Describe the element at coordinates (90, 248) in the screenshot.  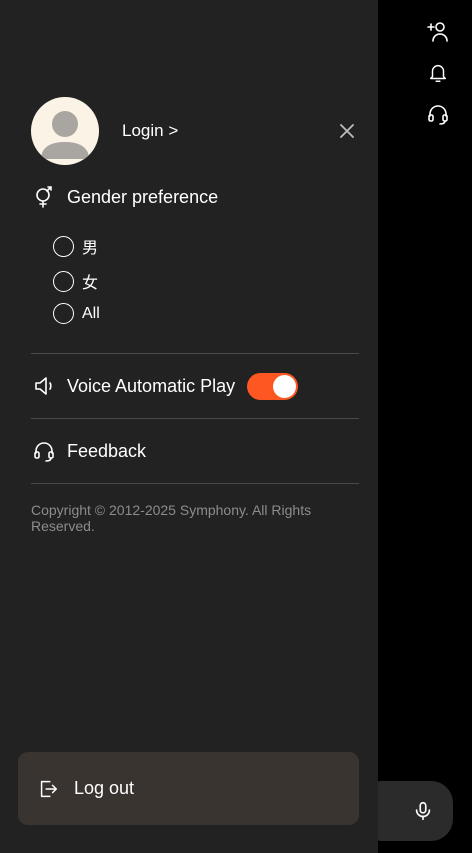
I see `gender-option-label: 男` at that location.